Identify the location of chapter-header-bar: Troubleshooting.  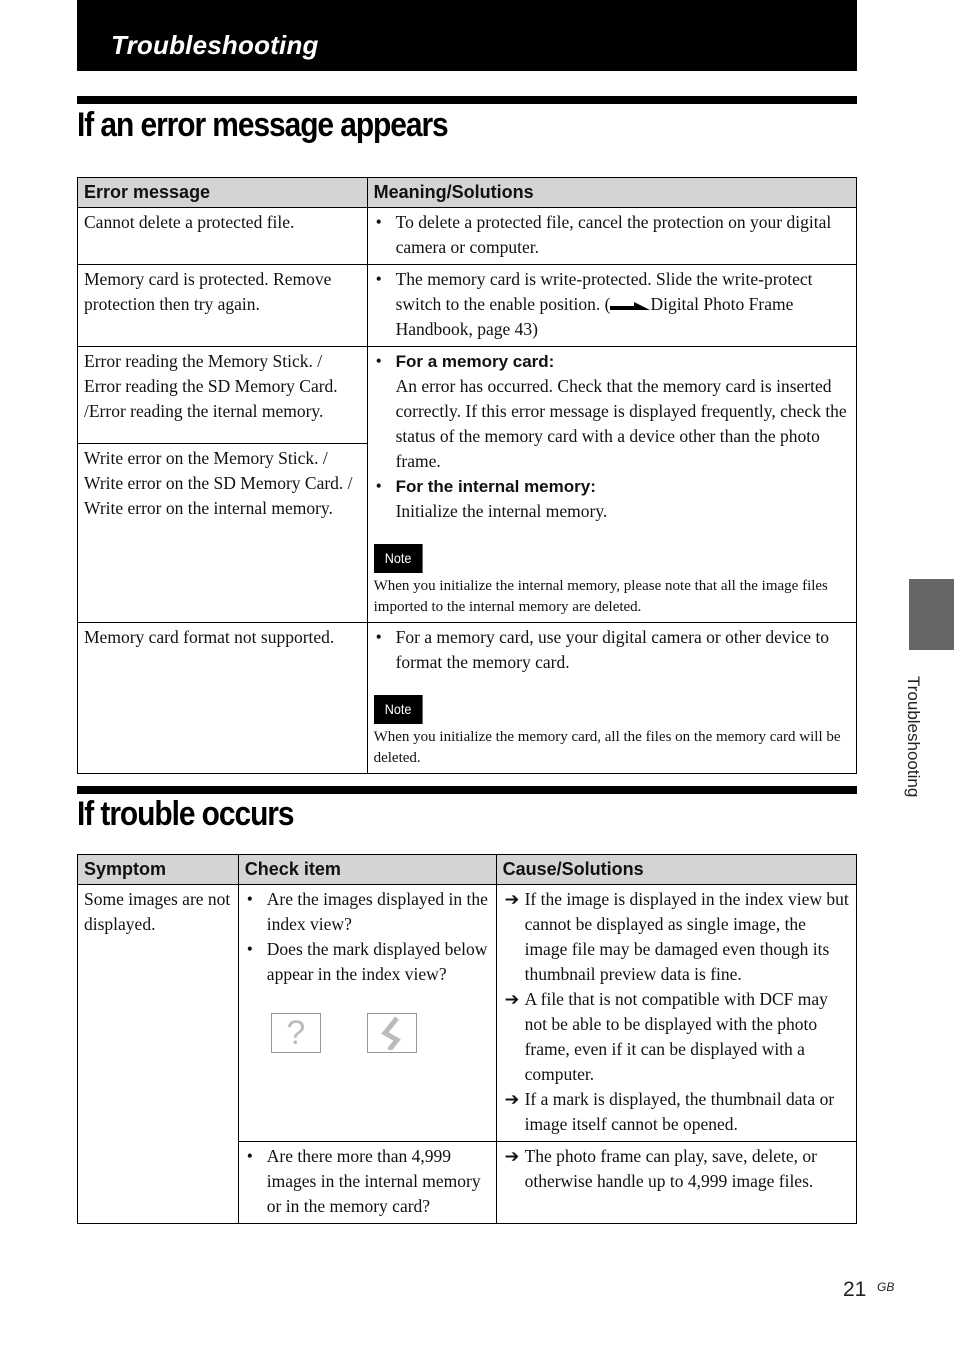
(467, 35).